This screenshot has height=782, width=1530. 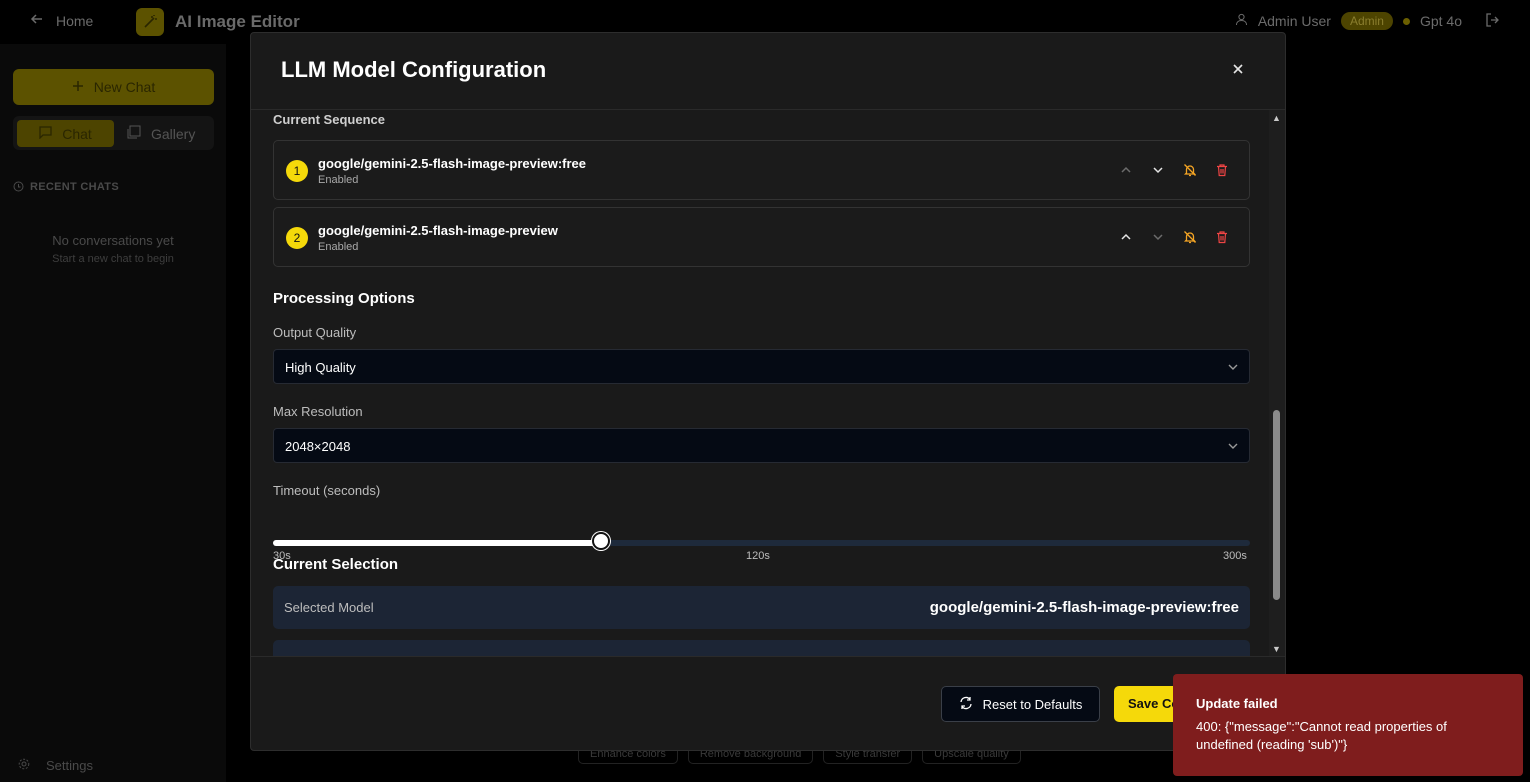 What do you see at coordinates (113, 259) in the screenshot?
I see `empty-state-subtitle: Start a new chat to begin` at bounding box center [113, 259].